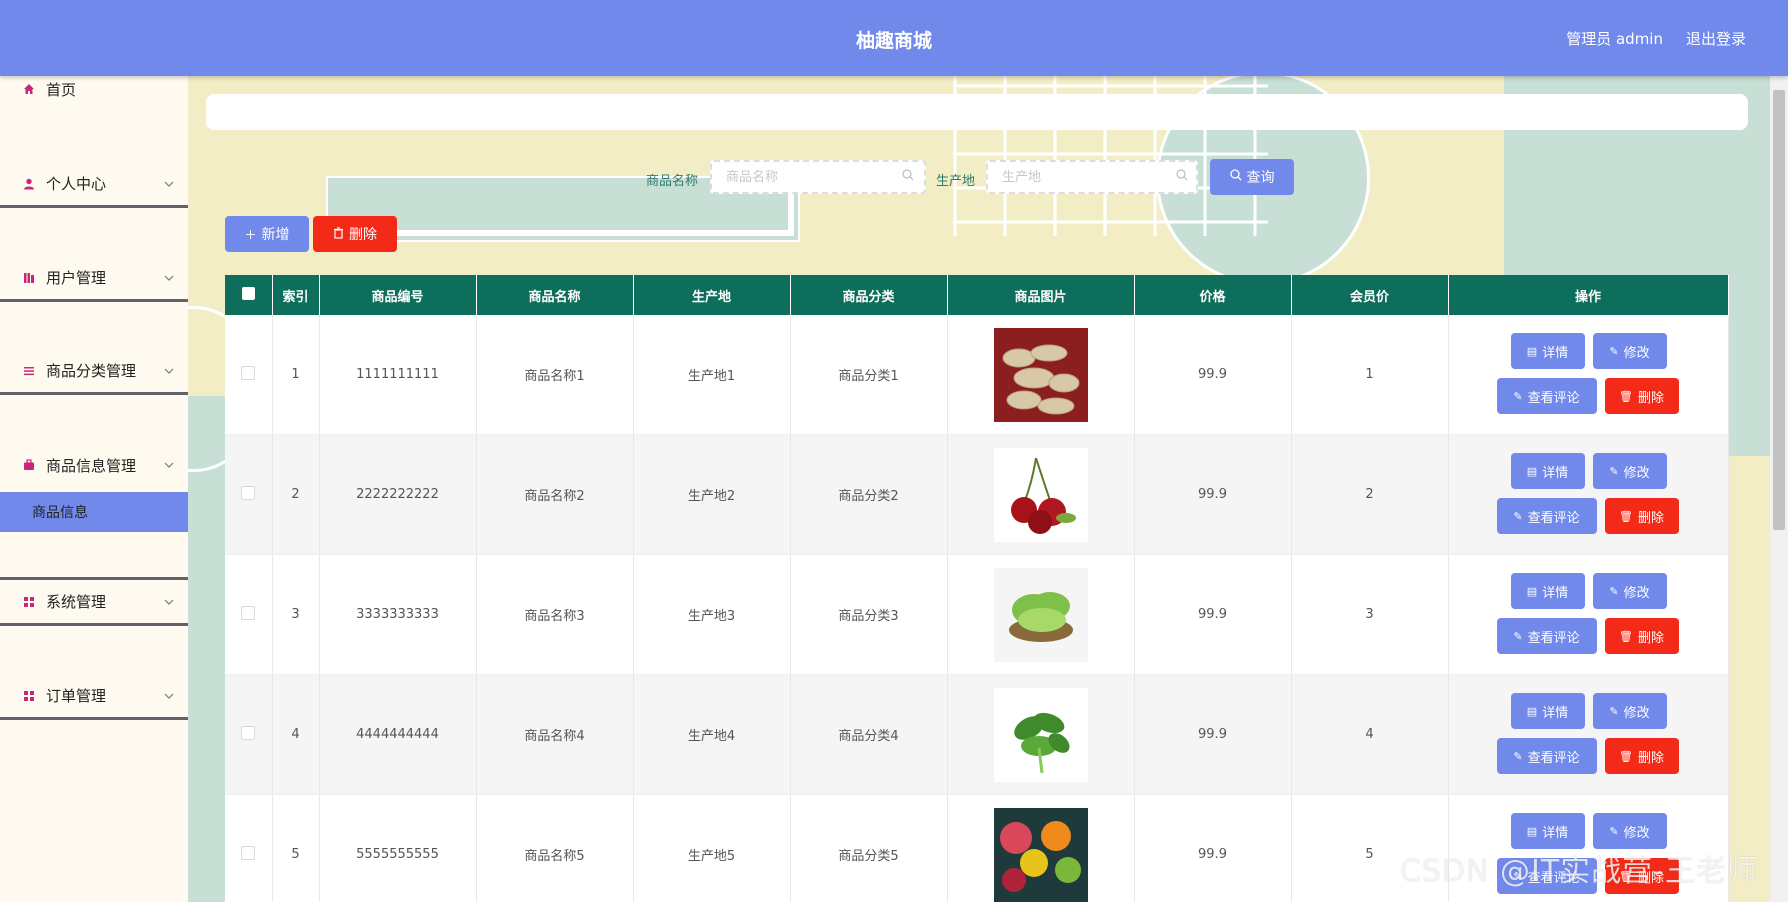 This screenshot has width=1788, height=902. I want to click on sidebar-item-label: 商品分类管理, so click(91, 371).